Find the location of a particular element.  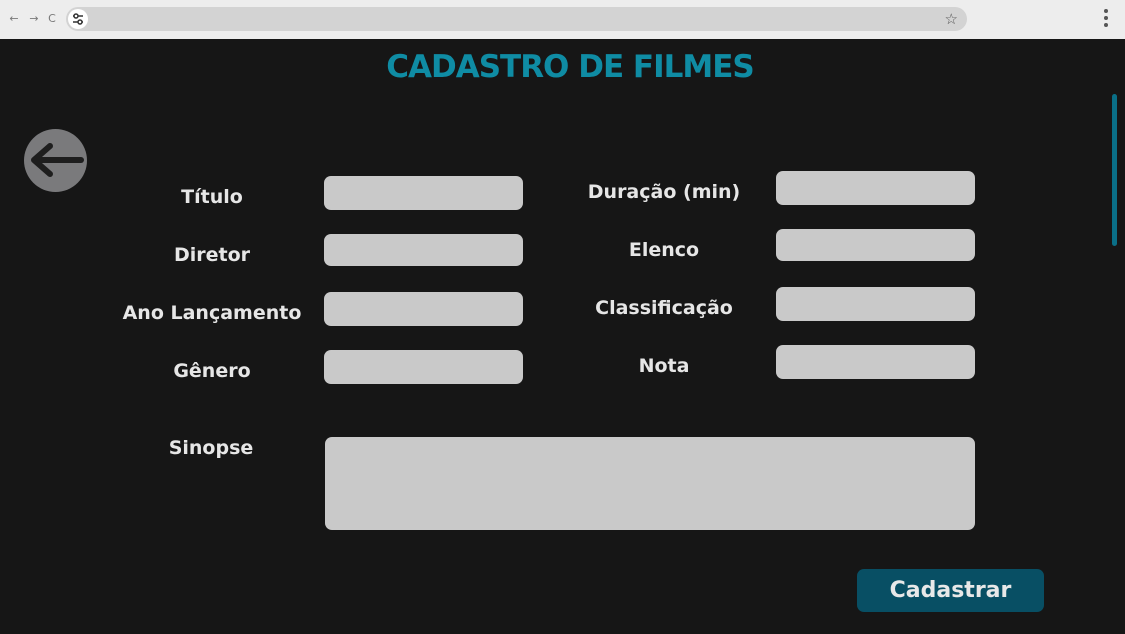

elenco-input is located at coordinates (875, 245).